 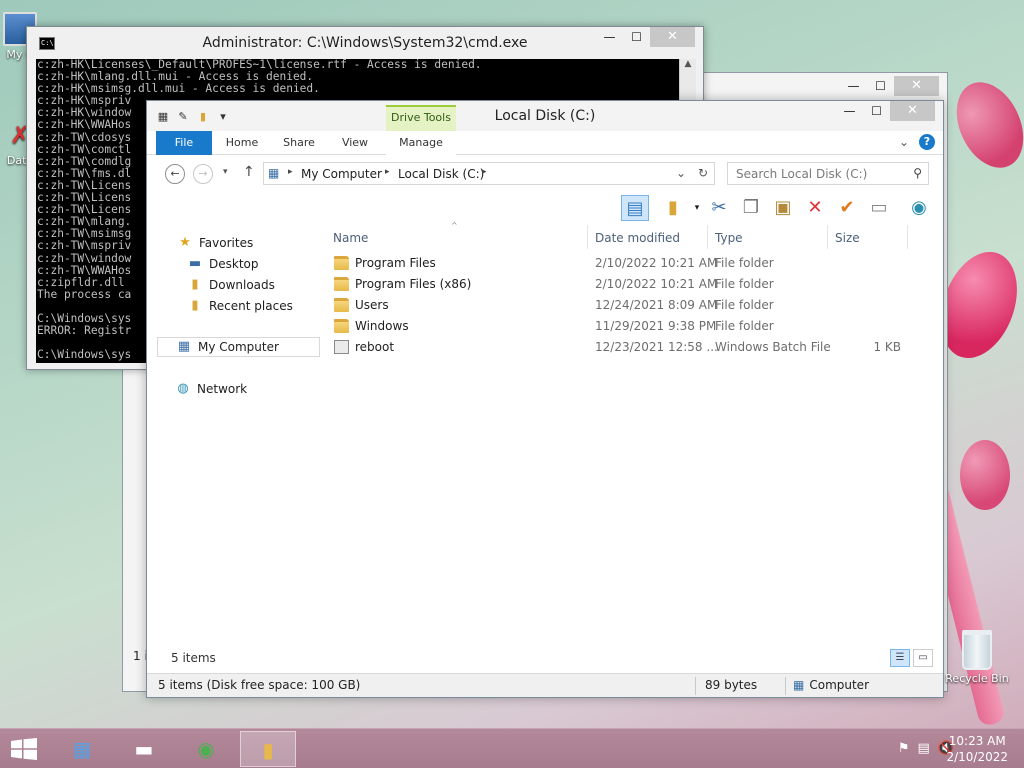 I want to click on column-header-name: Name, so click(x=350, y=238).